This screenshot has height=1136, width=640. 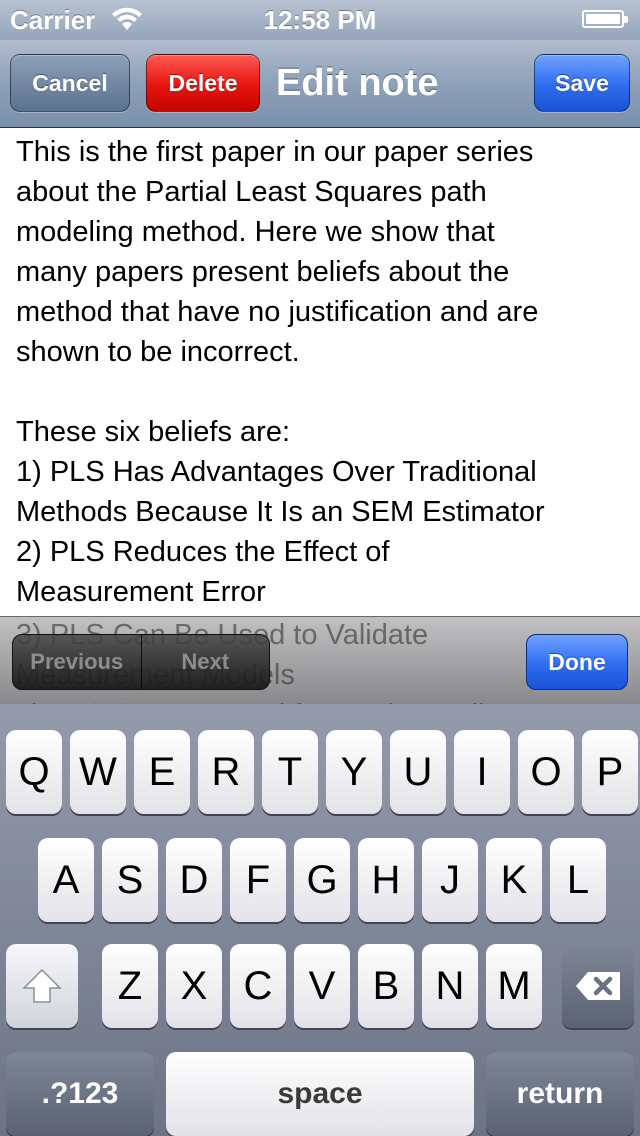 What do you see at coordinates (194, 986) in the screenshot?
I see `key-x: X` at bounding box center [194, 986].